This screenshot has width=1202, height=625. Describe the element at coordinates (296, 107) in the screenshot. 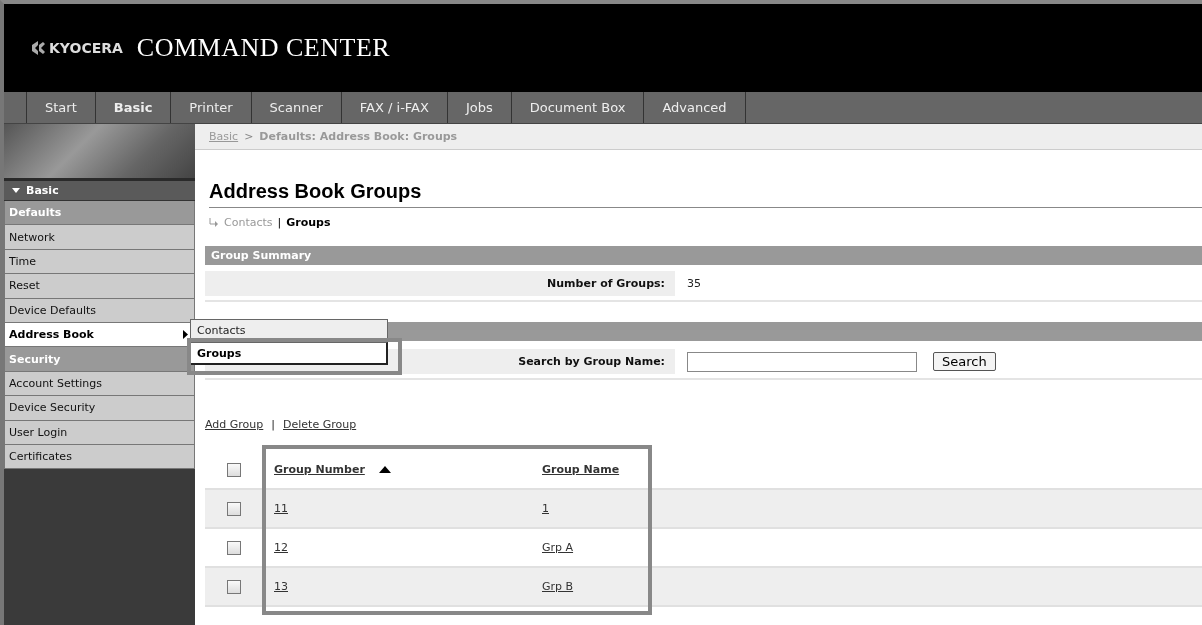

I see `nav-tab: Scanner` at that location.